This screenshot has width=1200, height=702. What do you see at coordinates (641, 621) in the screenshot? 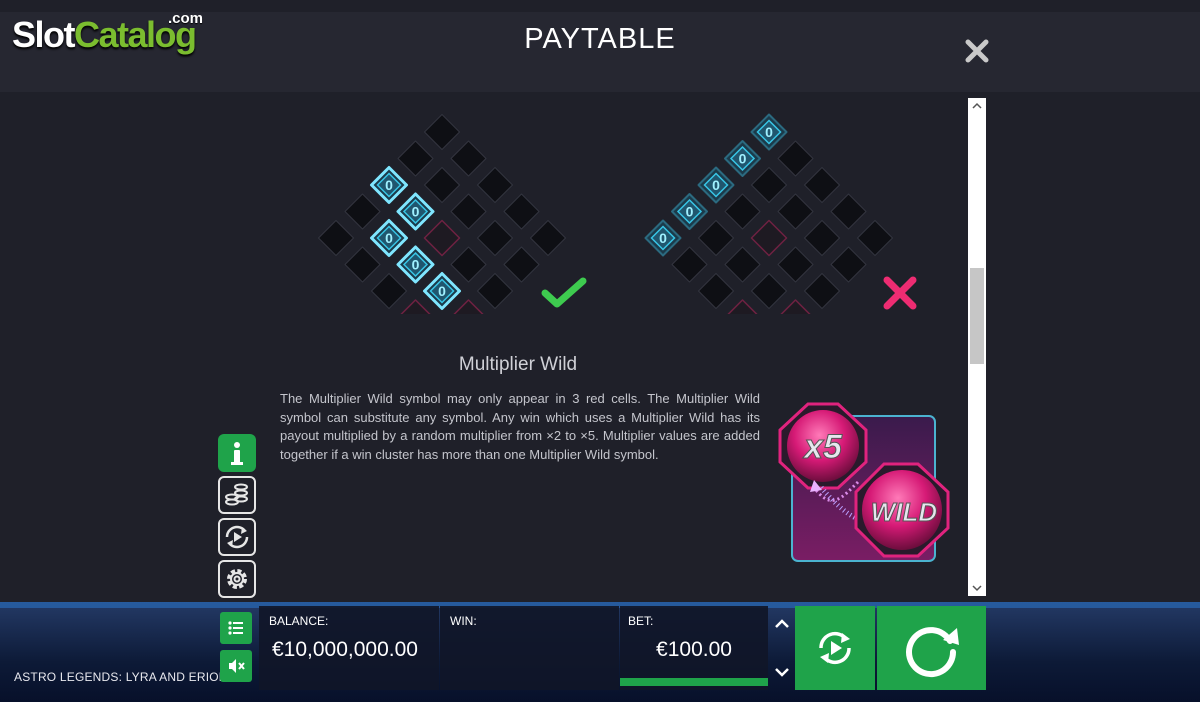
I see `bet-label: BET:` at bounding box center [641, 621].